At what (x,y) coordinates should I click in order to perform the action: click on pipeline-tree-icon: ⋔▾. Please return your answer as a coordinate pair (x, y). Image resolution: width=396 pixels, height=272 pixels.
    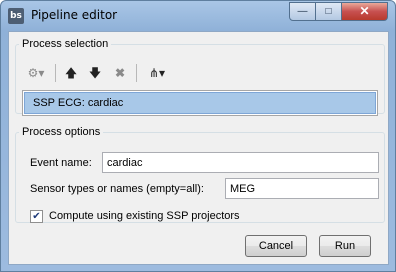
    Looking at the image, I should click on (157, 73).